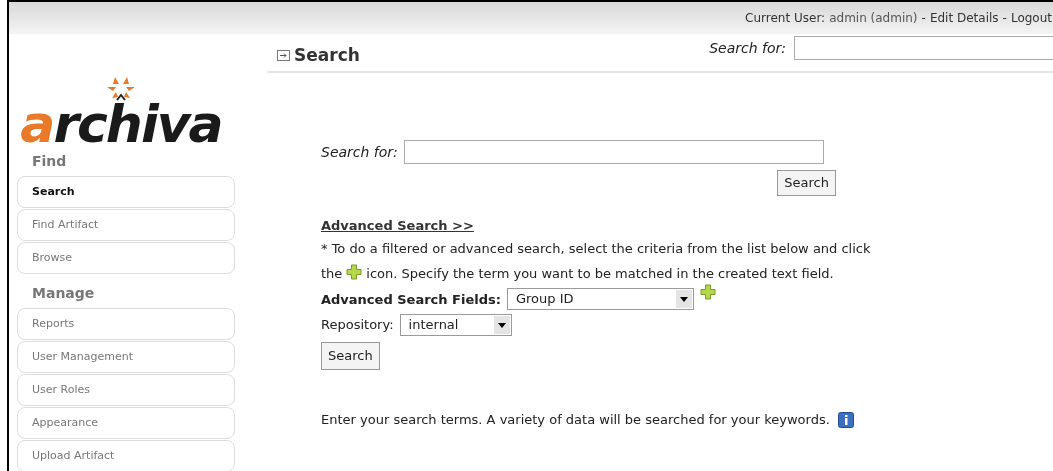 The width and height of the screenshot is (1053, 471). I want to click on user-name: admin (admin), so click(873, 18).